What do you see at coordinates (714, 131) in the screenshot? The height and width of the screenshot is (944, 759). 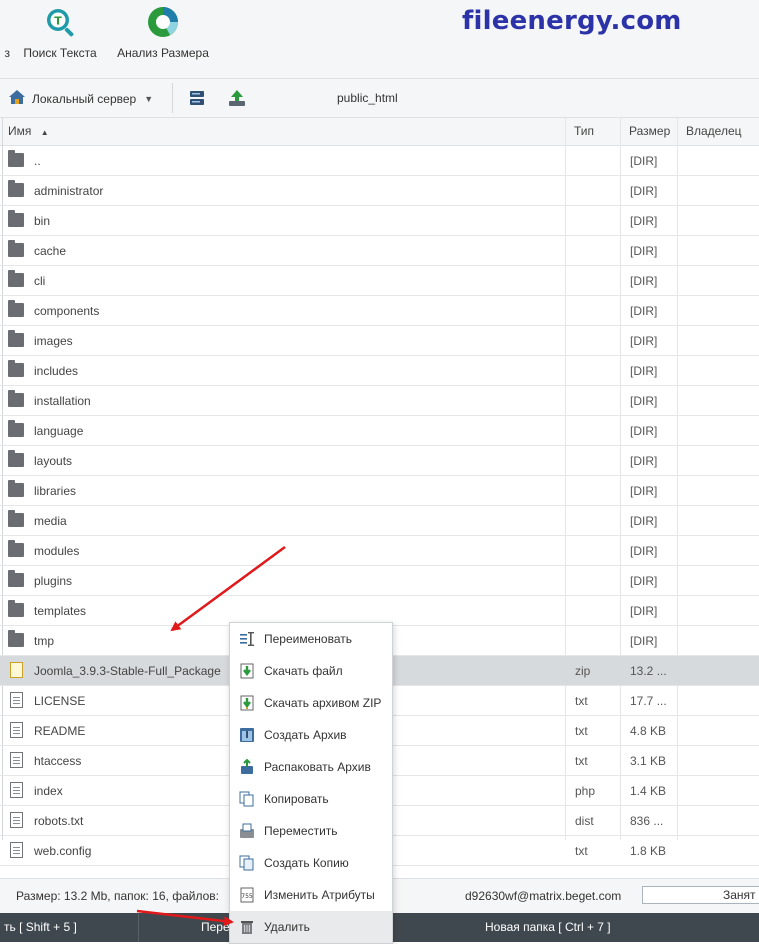 I see `column-owner-label: Владелец` at bounding box center [714, 131].